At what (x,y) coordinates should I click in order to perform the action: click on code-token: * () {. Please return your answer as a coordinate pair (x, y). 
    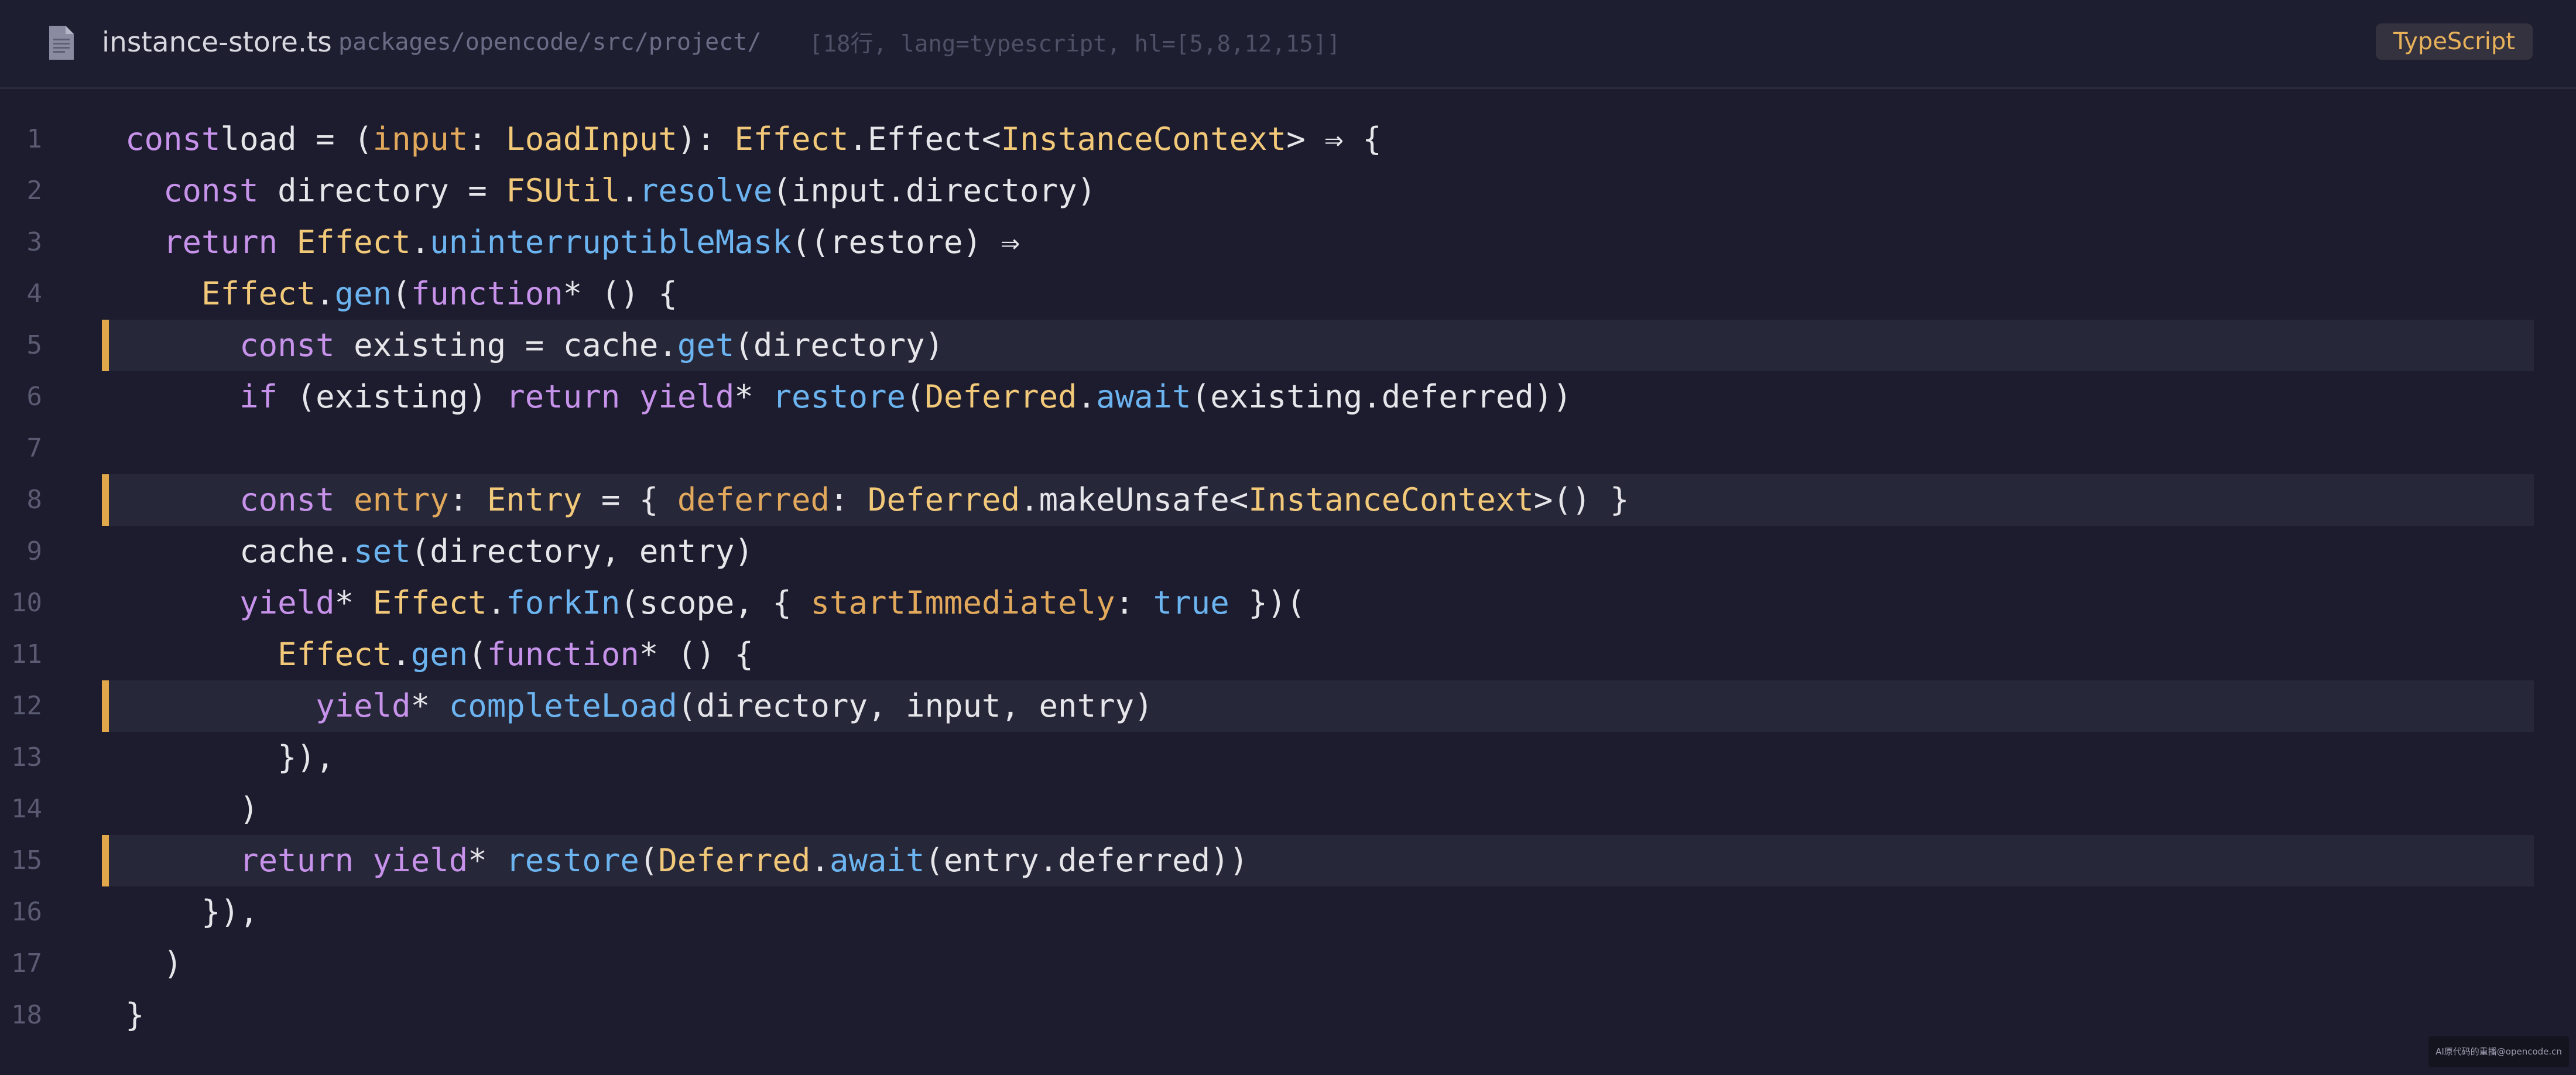
    Looking at the image, I should click on (620, 293).